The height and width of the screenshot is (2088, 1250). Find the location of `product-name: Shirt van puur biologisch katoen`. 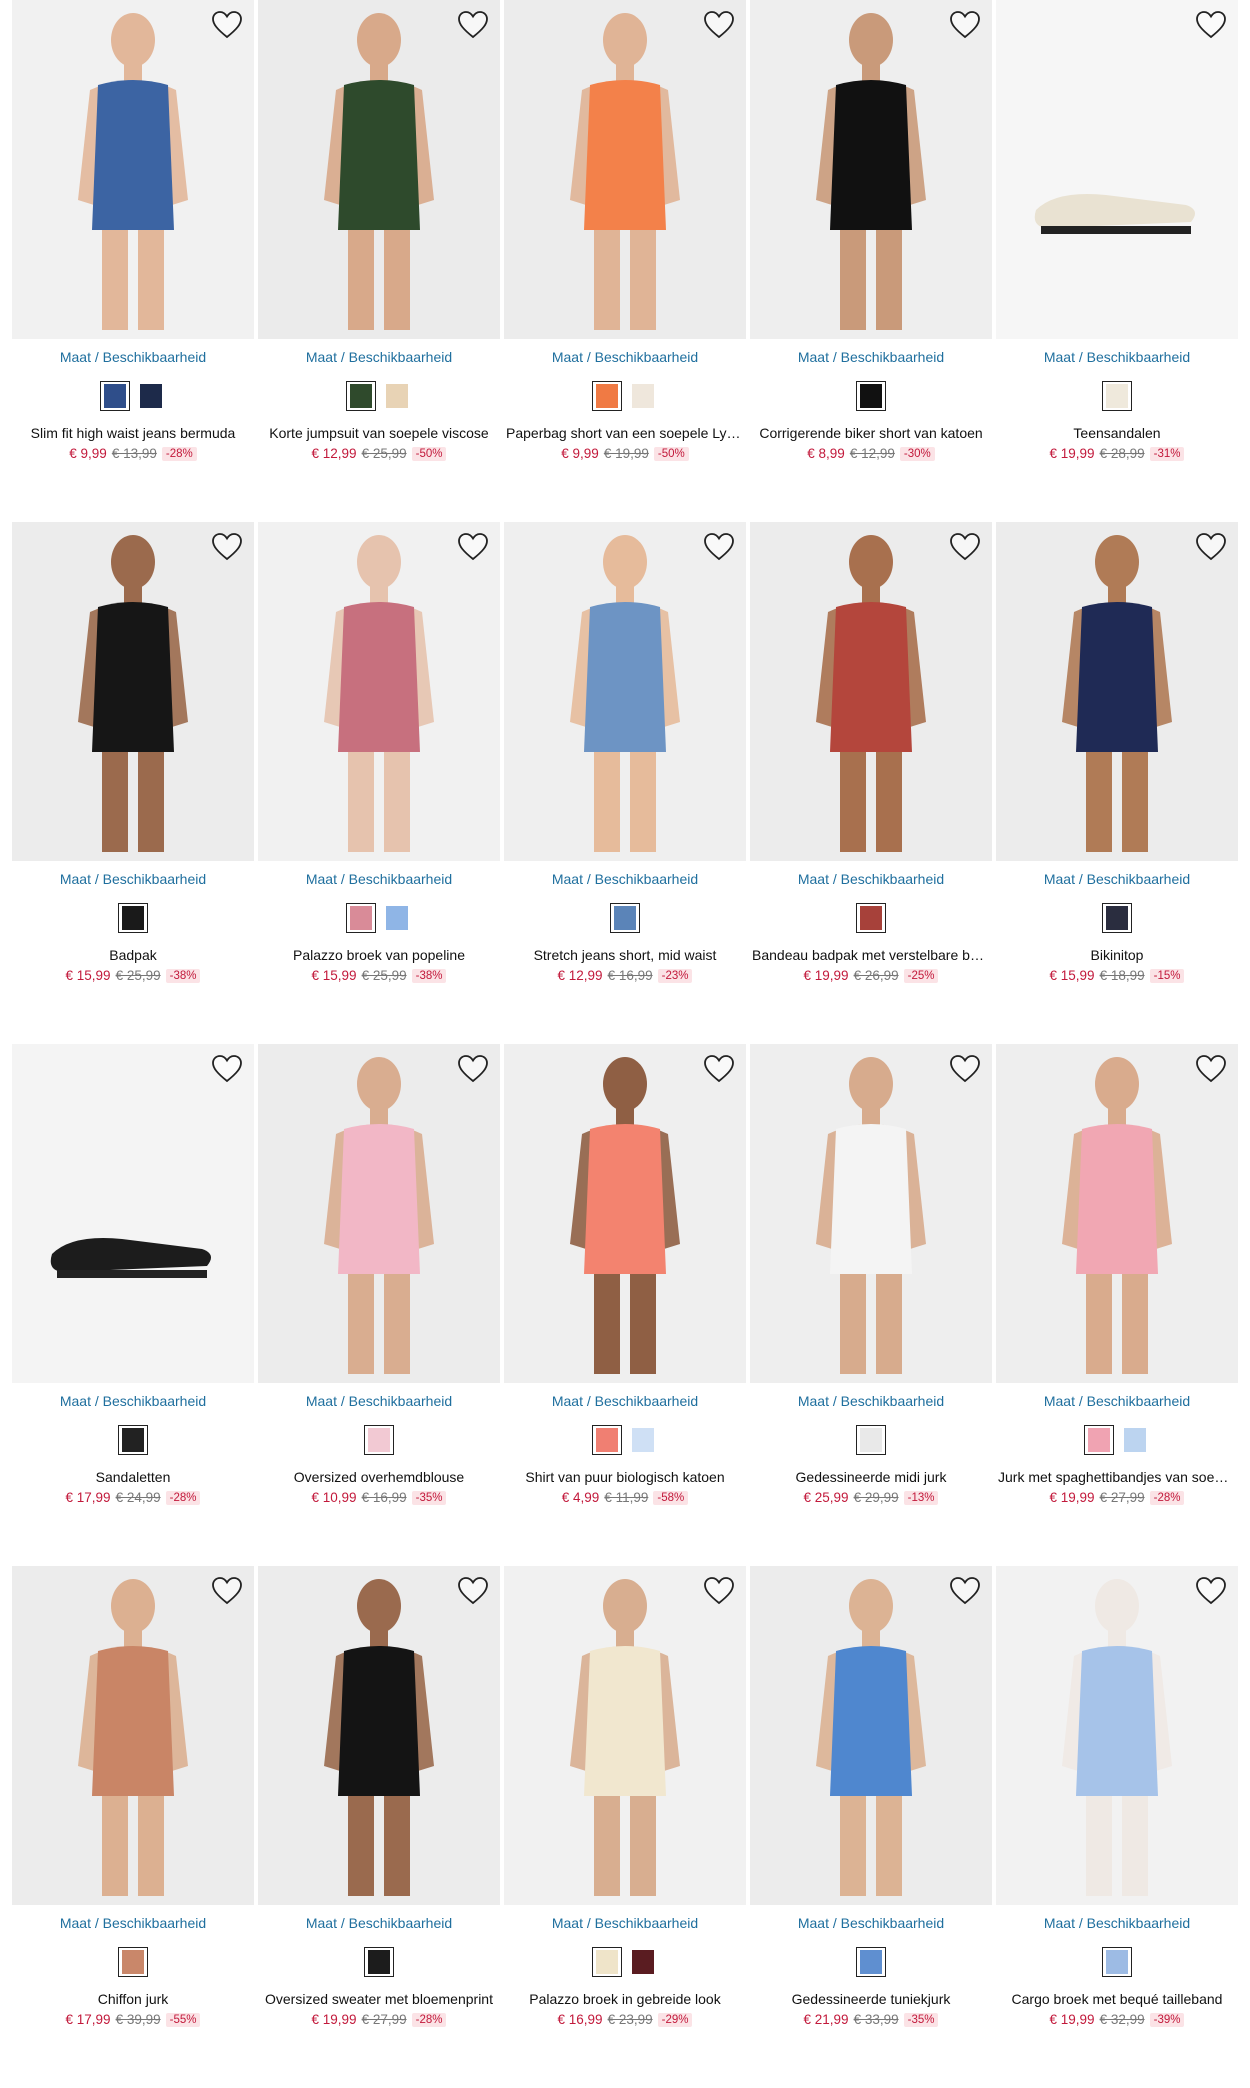

product-name: Shirt van puur biologisch katoen is located at coordinates (625, 1478).